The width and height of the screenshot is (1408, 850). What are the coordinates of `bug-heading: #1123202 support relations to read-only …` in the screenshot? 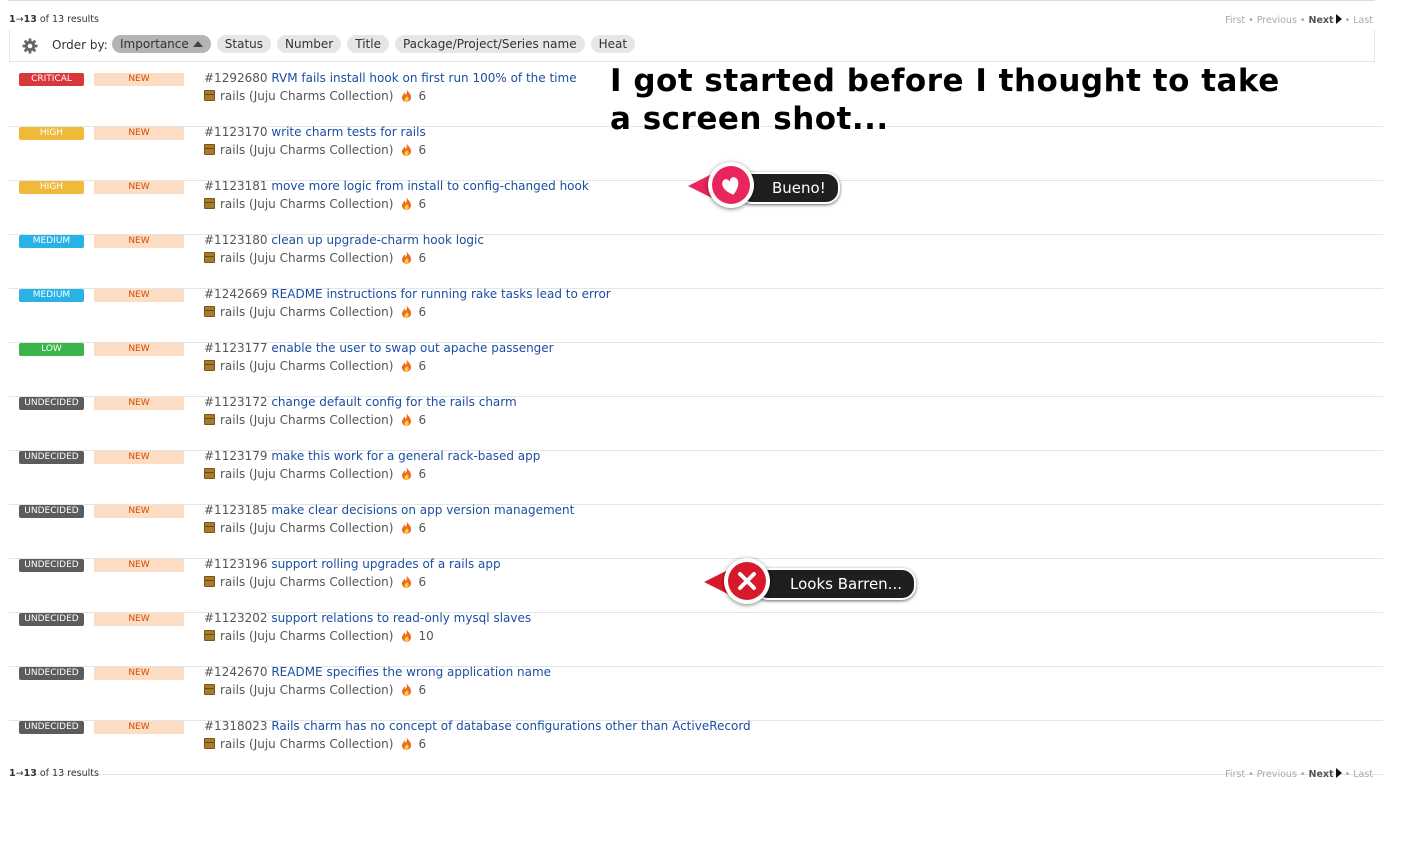 It's located at (367, 618).